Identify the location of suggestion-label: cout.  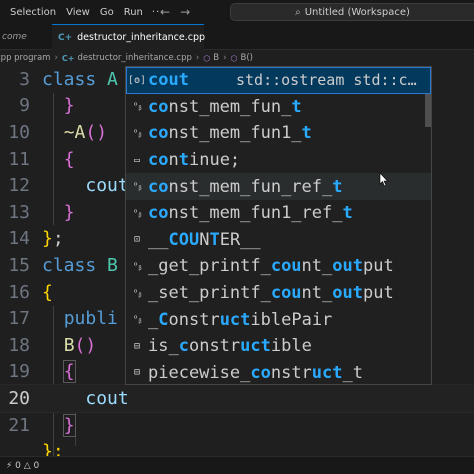
(168, 80).